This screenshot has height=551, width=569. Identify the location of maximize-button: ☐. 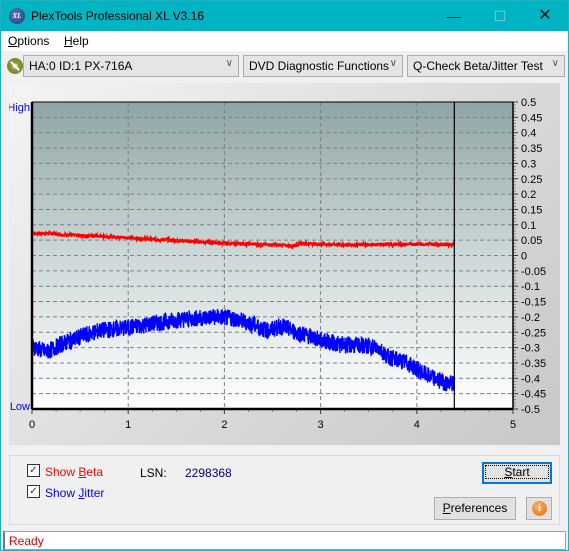
(500, 16).